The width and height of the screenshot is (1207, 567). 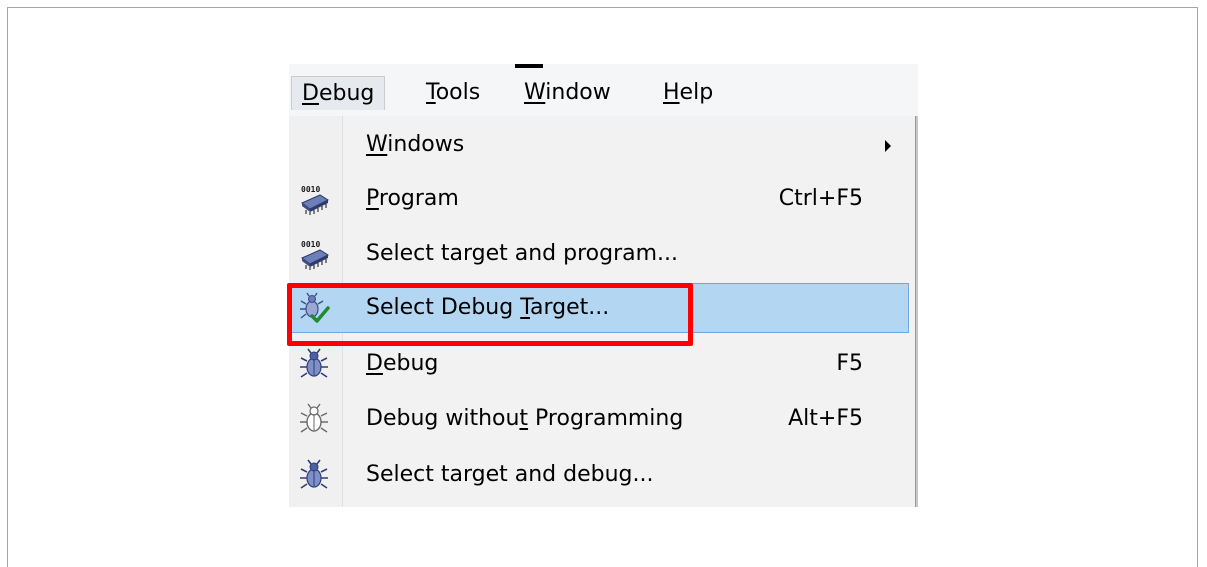 I want to click on bug-outline-icon, so click(x=314, y=419).